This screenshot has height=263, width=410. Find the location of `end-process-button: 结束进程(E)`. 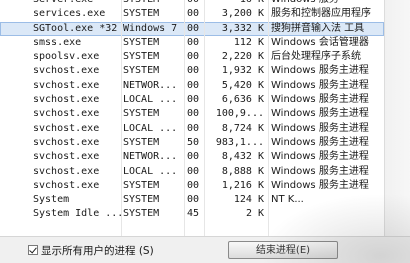

end-process-button: 结束进程(E) is located at coordinates (283, 250).